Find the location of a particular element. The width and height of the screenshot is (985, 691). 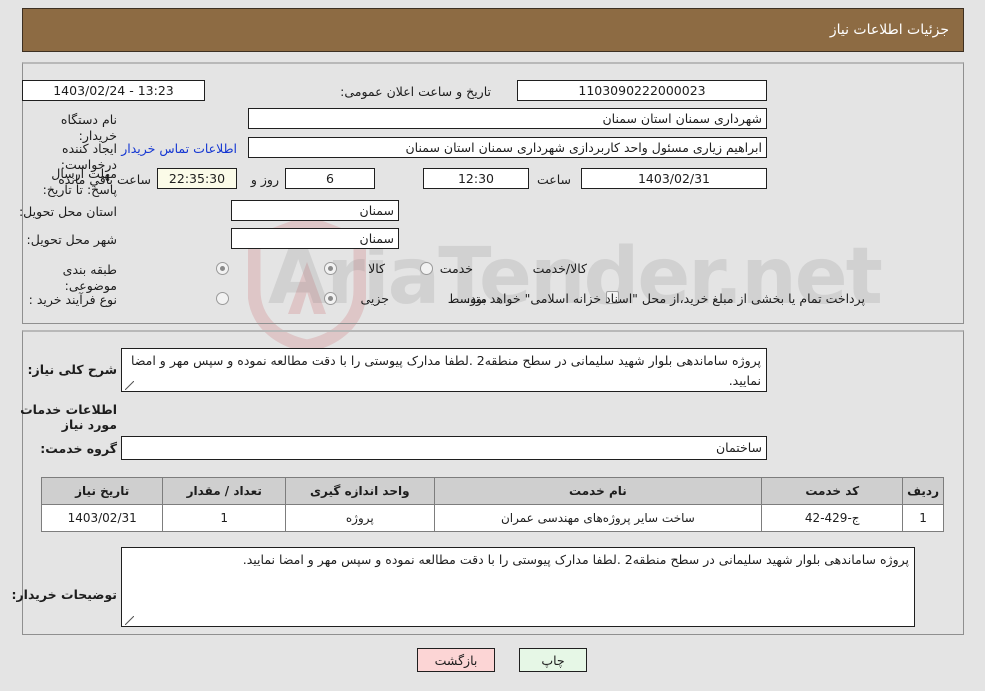

radio-subject-kala-khedmat is located at coordinates (426, 268).